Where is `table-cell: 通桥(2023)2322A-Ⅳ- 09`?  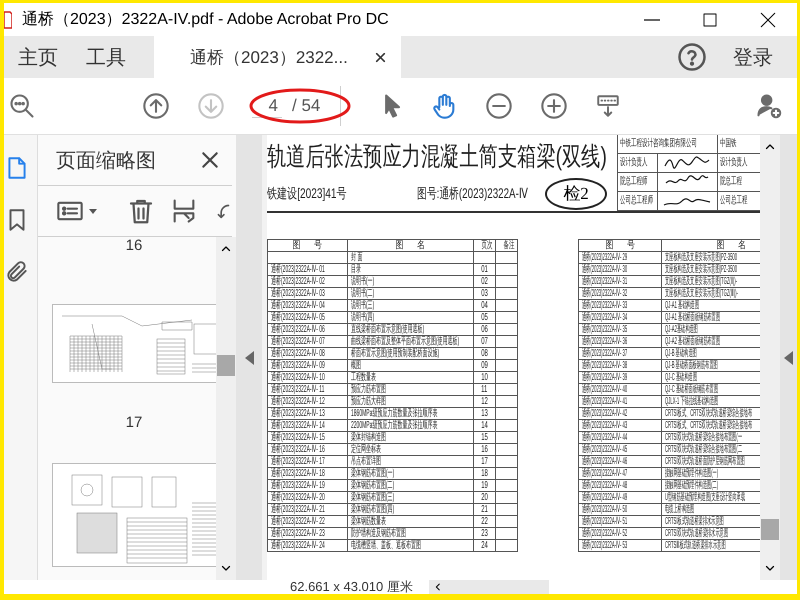 table-cell: 通桥(2023)2322A-Ⅳ- 09 is located at coordinates (308, 366).